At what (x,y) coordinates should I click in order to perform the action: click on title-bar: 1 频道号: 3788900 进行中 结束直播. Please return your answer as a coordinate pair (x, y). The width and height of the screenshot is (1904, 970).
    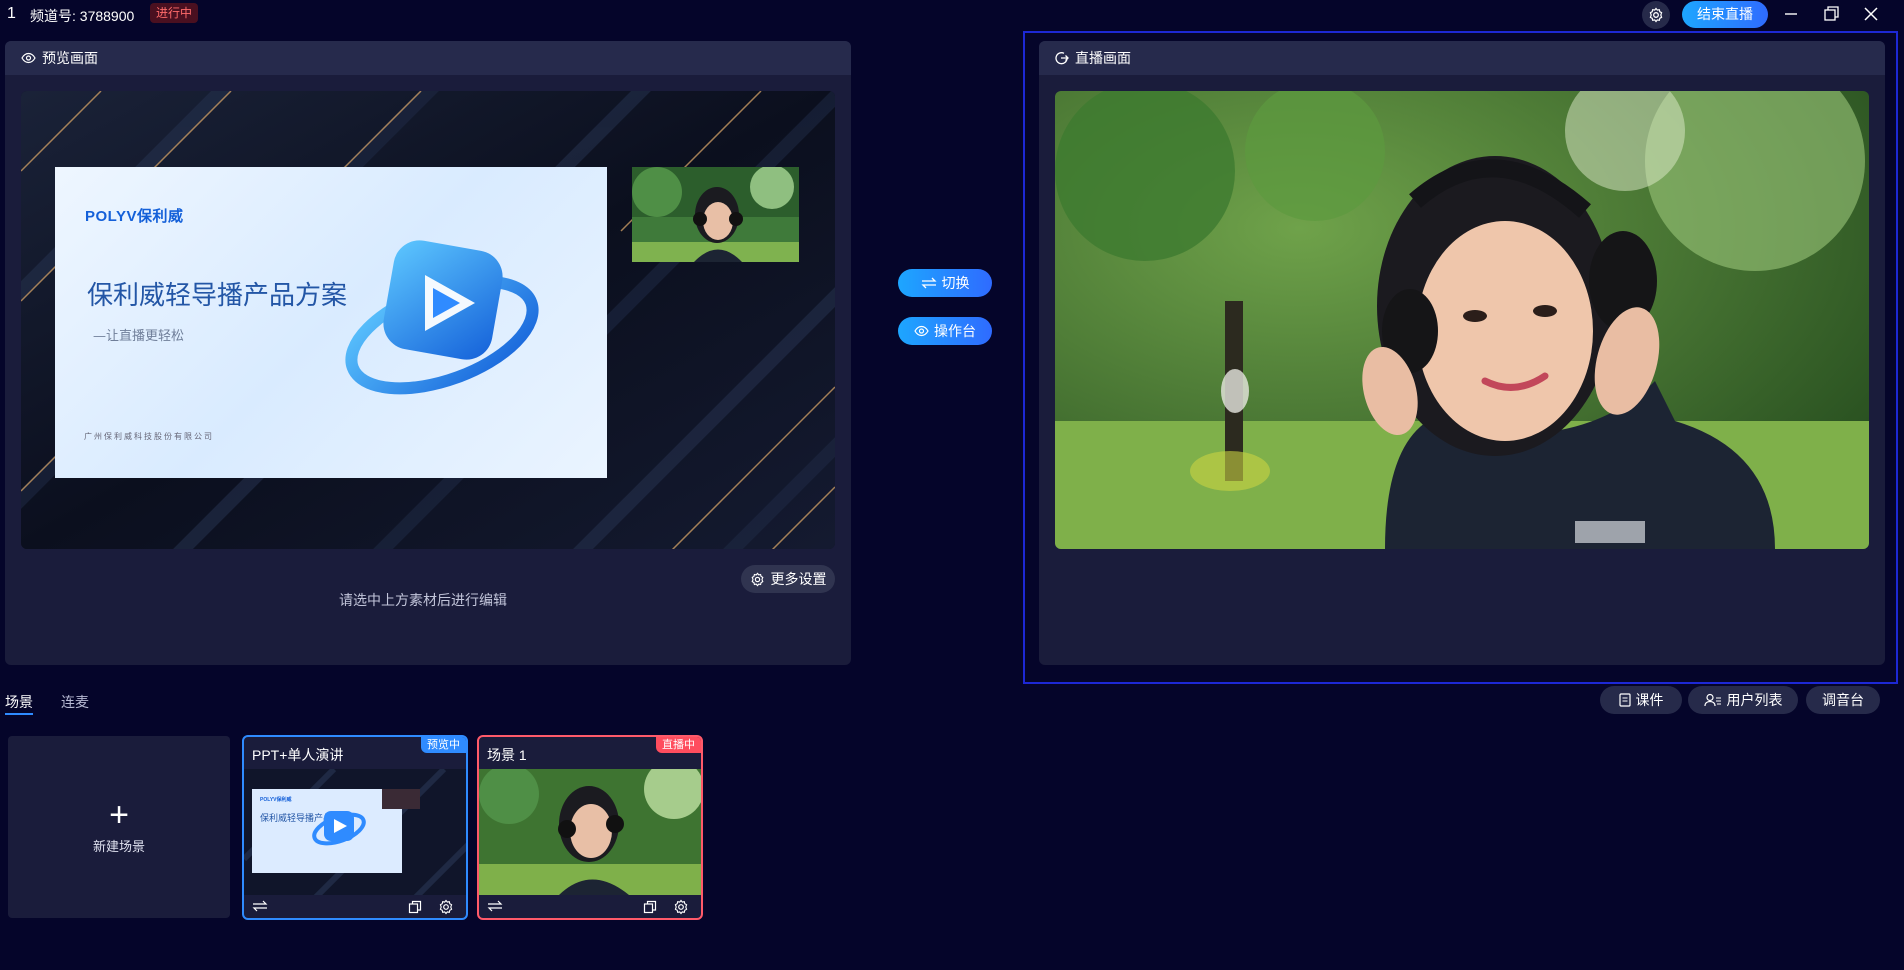
    Looking at the image, I should click on (952, 14).